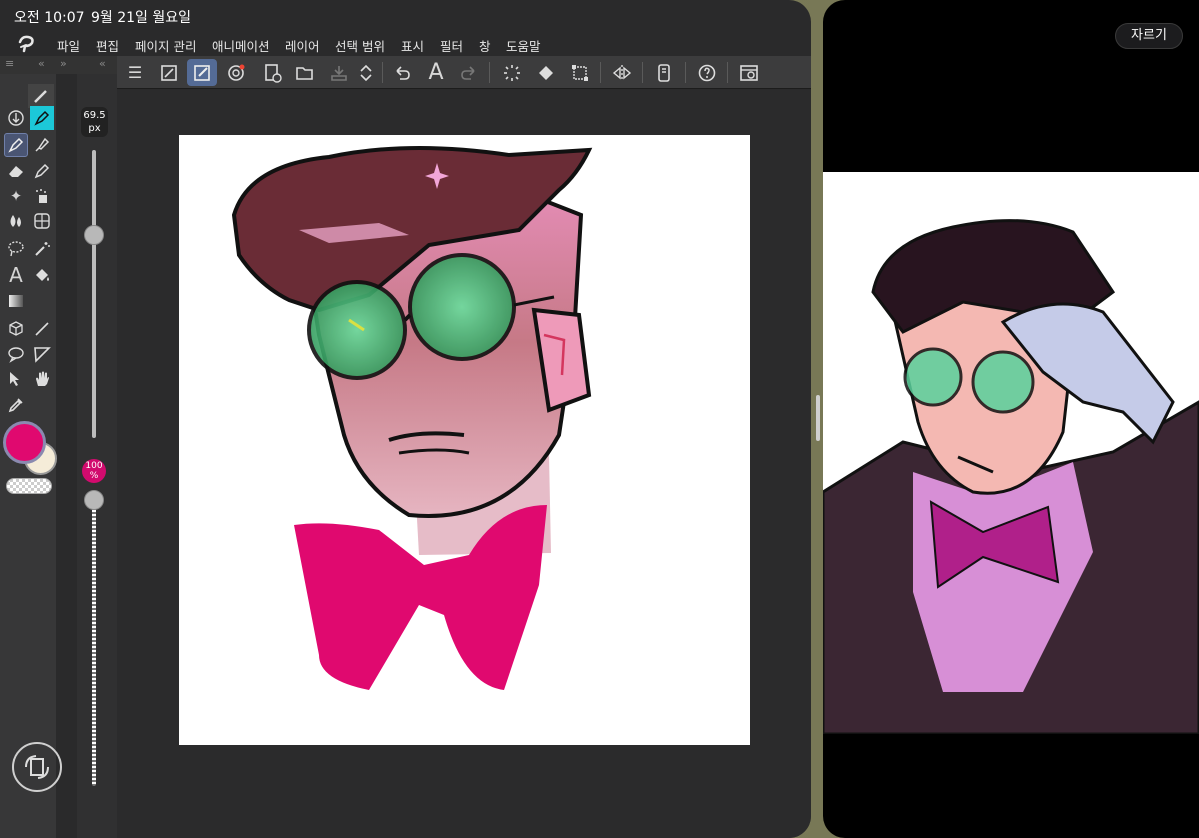 The image size is (1199, 838). Describe the element at coordinates (94, 466) in the screenshot. I see `opacity-value: 100` at that location.